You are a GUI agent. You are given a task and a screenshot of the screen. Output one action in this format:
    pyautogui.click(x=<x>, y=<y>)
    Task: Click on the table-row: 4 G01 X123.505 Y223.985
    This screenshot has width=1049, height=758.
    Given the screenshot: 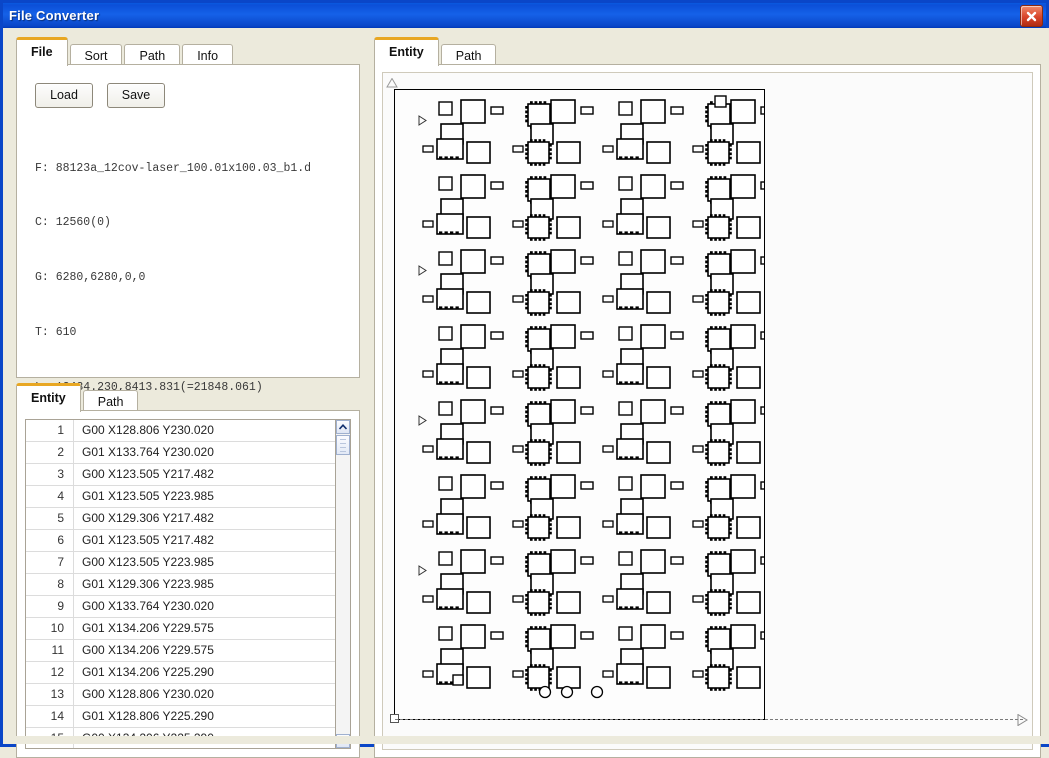 What is the action you would take?
    pyautogui.click(x=181, y=497)
    